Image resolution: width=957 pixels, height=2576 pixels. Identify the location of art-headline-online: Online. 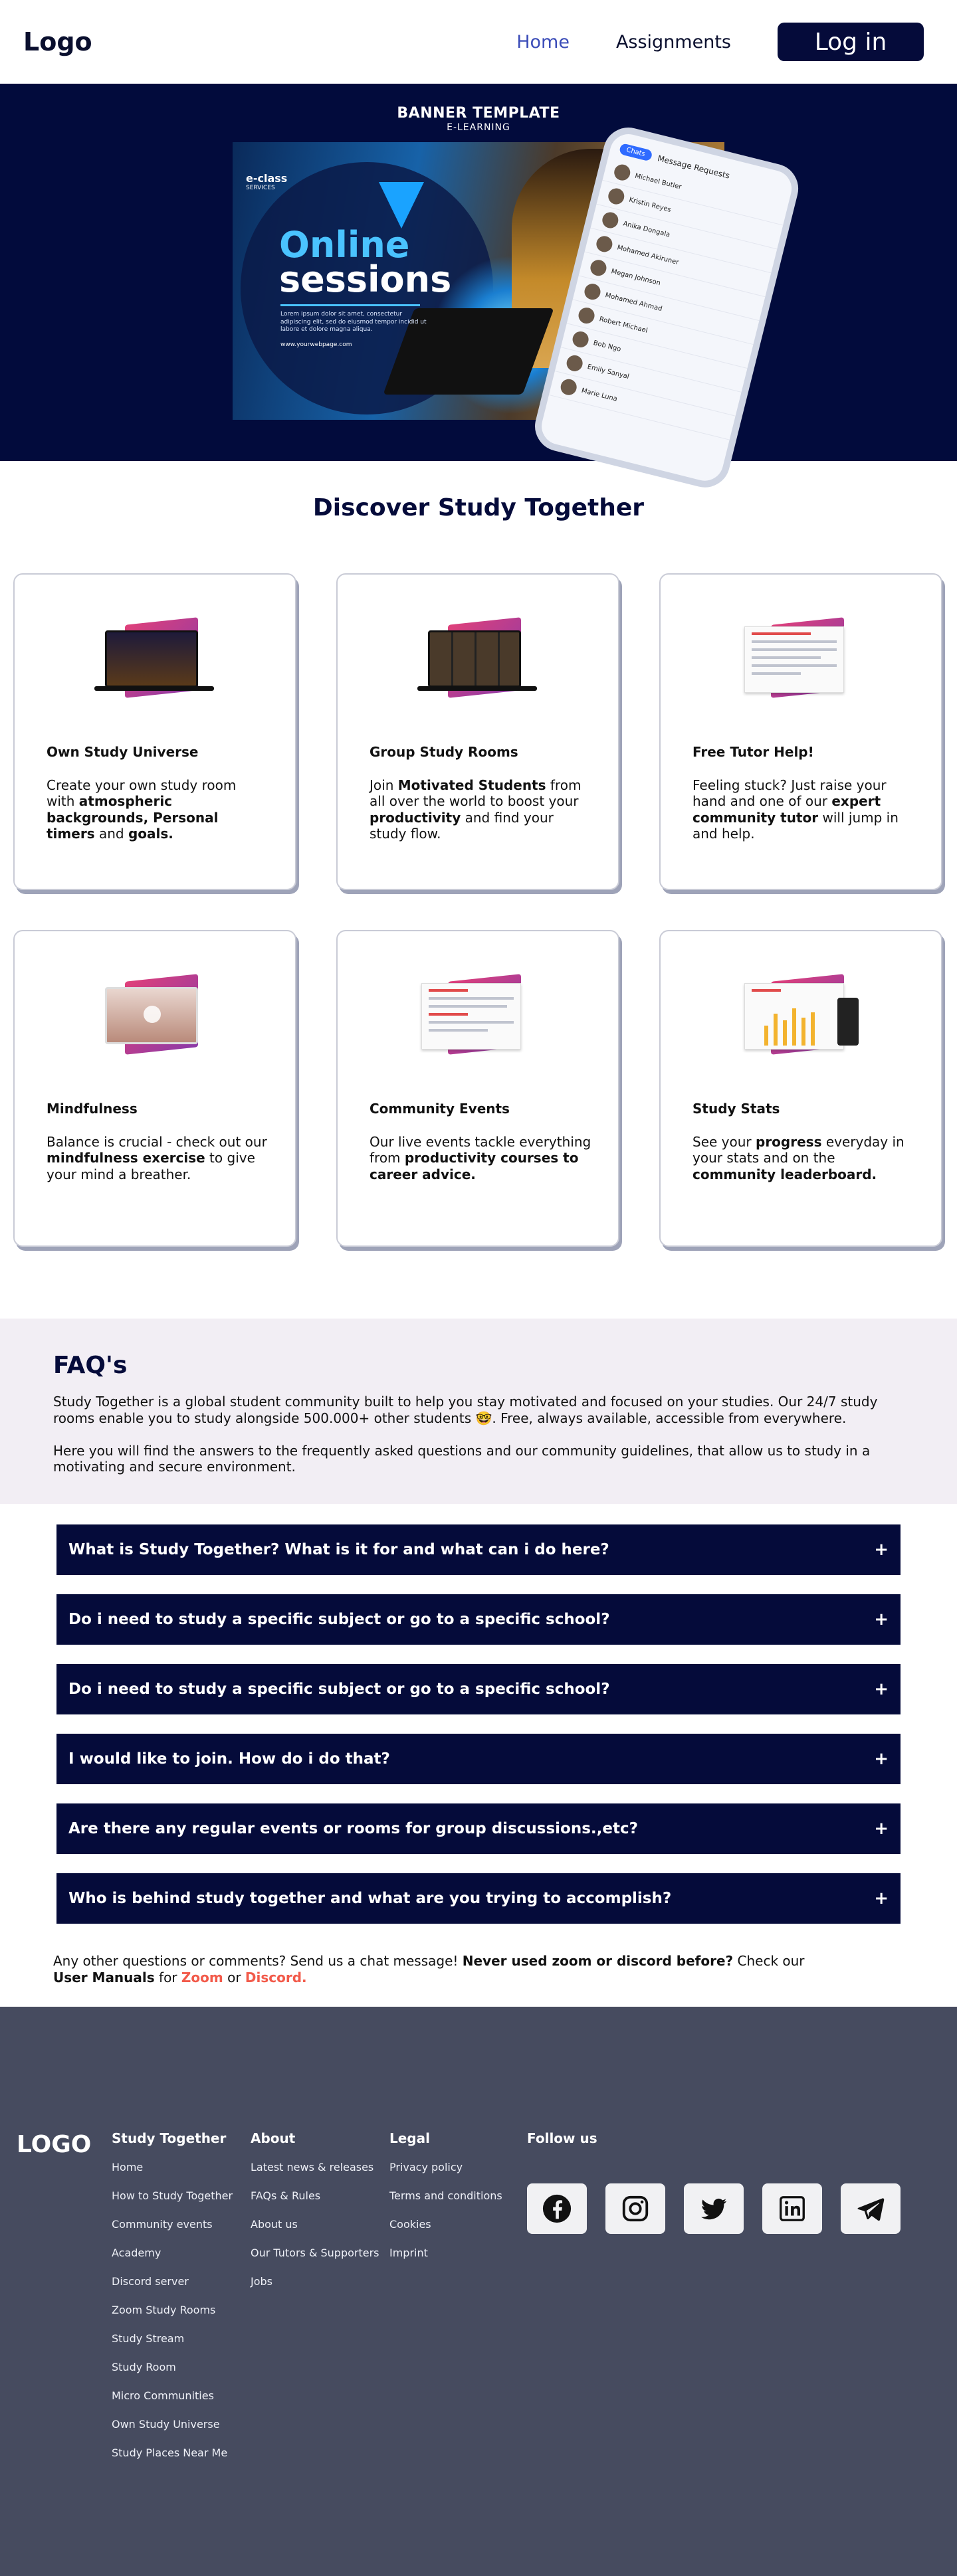
(344, 245).